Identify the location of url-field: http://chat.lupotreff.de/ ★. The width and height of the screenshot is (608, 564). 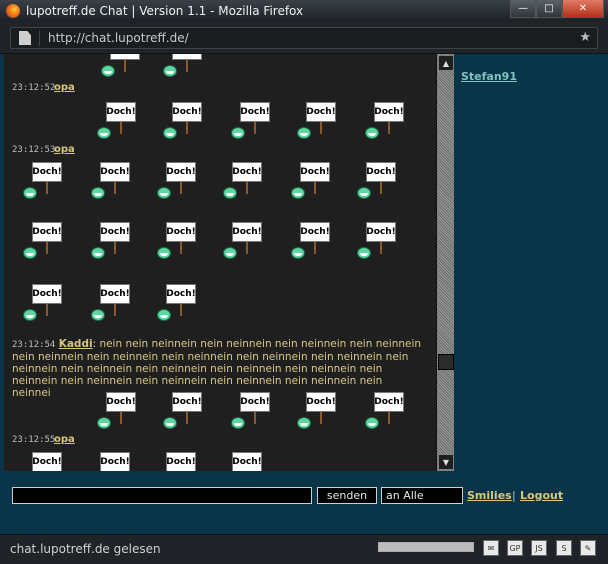
(304, 38).